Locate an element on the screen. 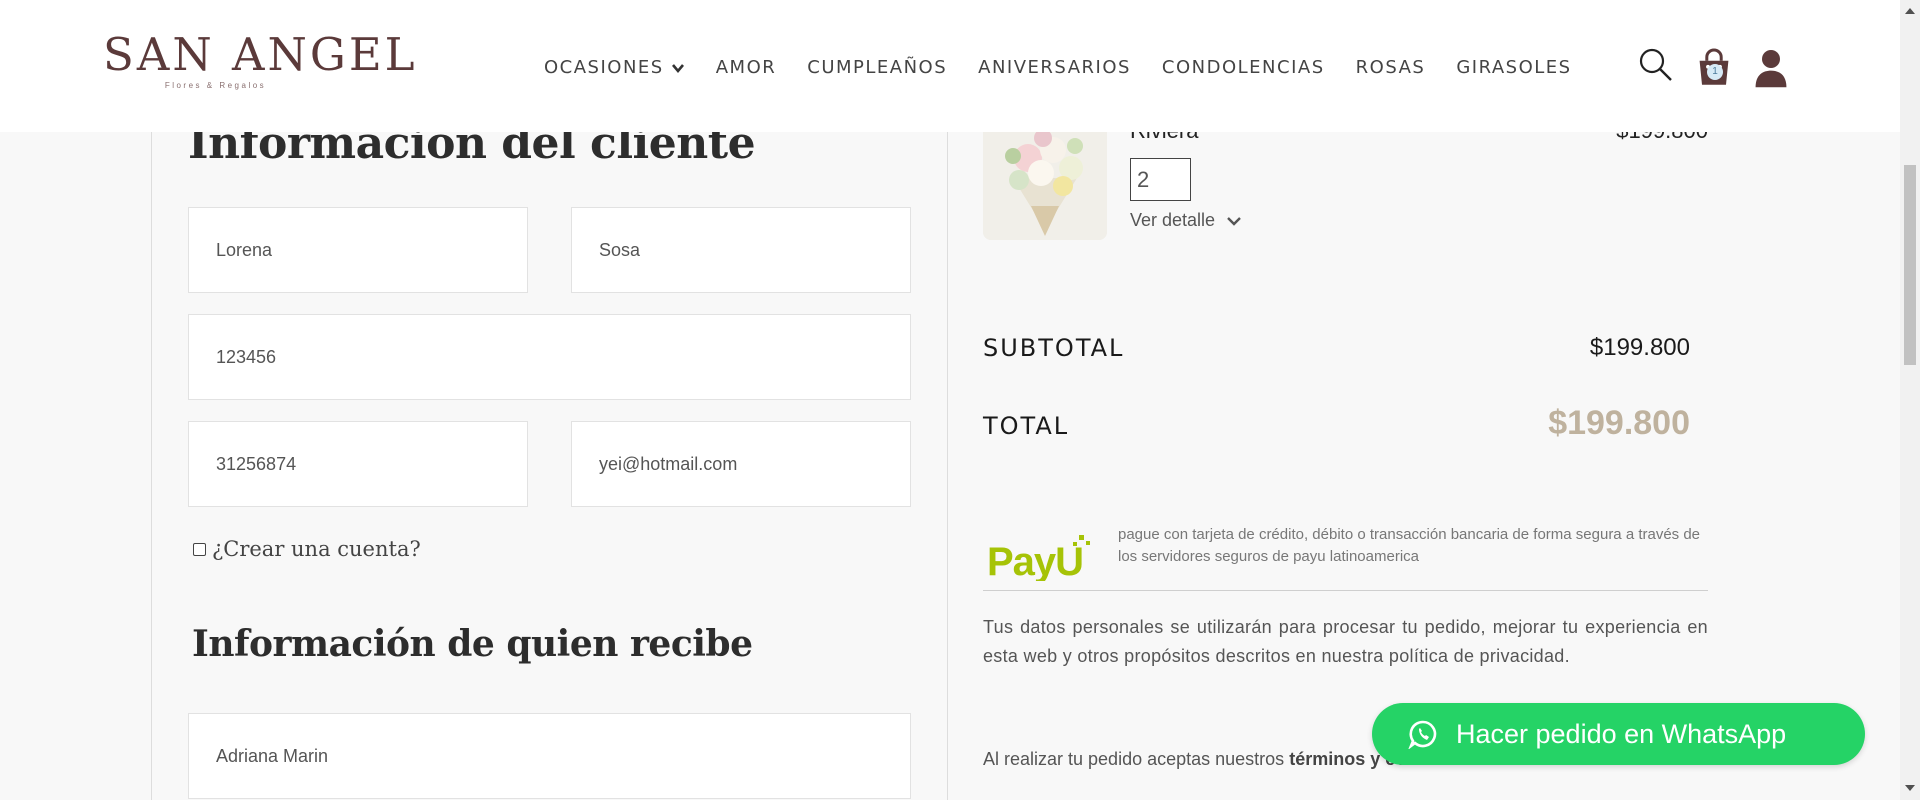  nav-item-amor: AMOR is located at coordinates (746, 67).